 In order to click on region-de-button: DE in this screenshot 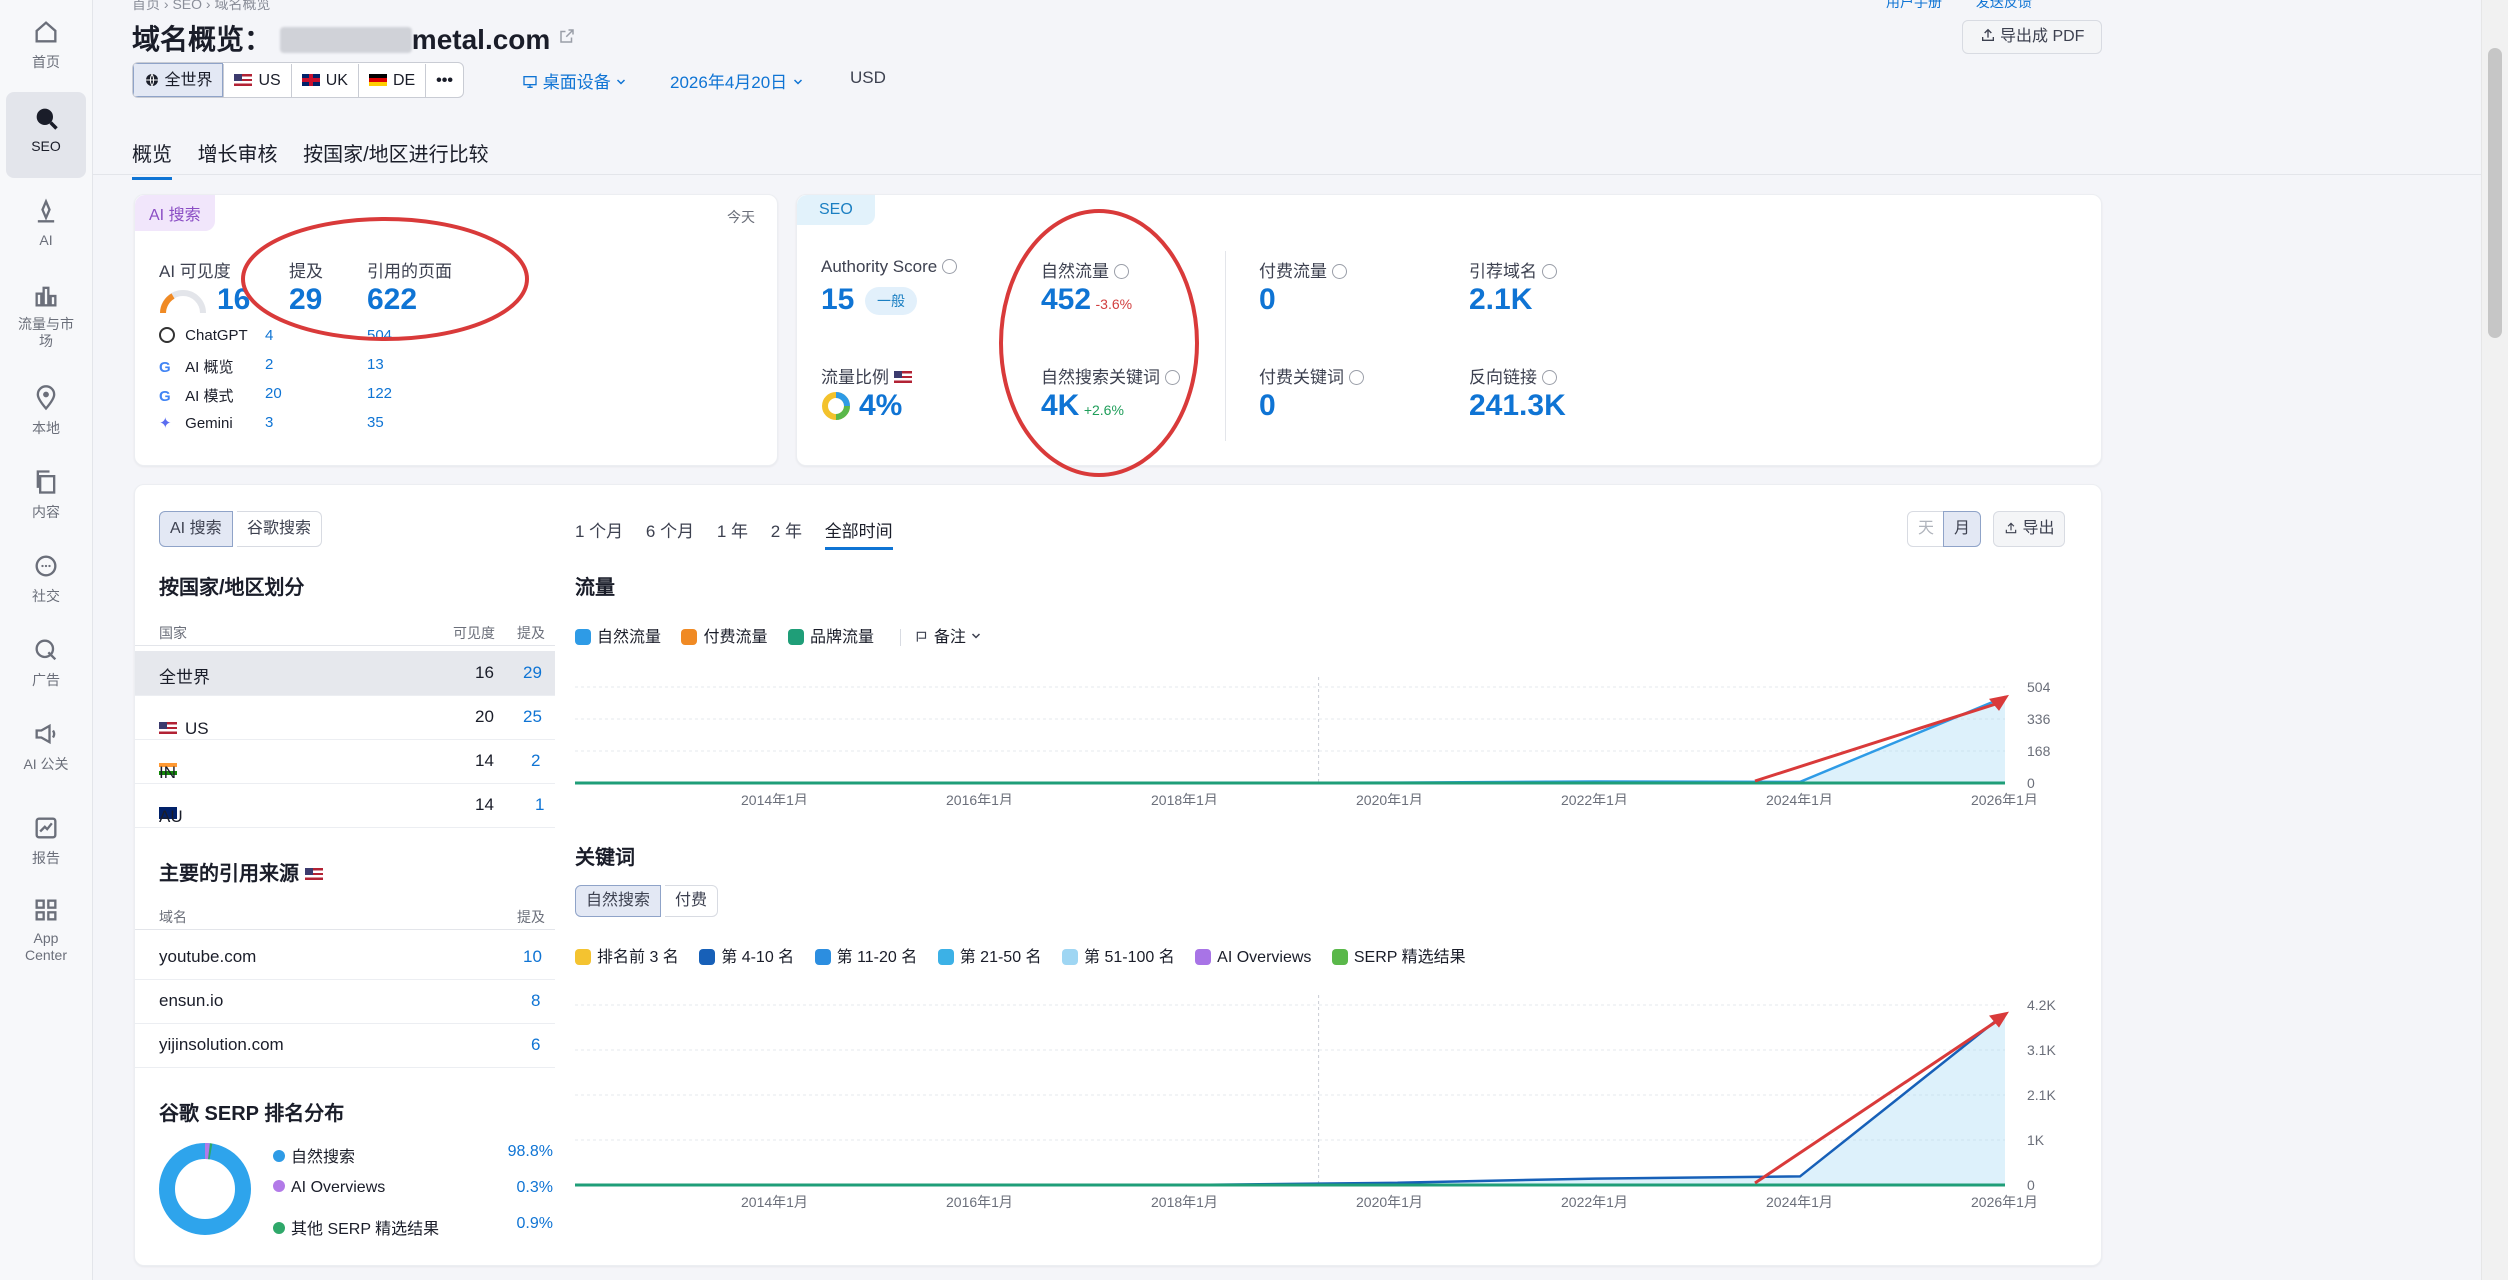, I will do `click(391, 80)`.